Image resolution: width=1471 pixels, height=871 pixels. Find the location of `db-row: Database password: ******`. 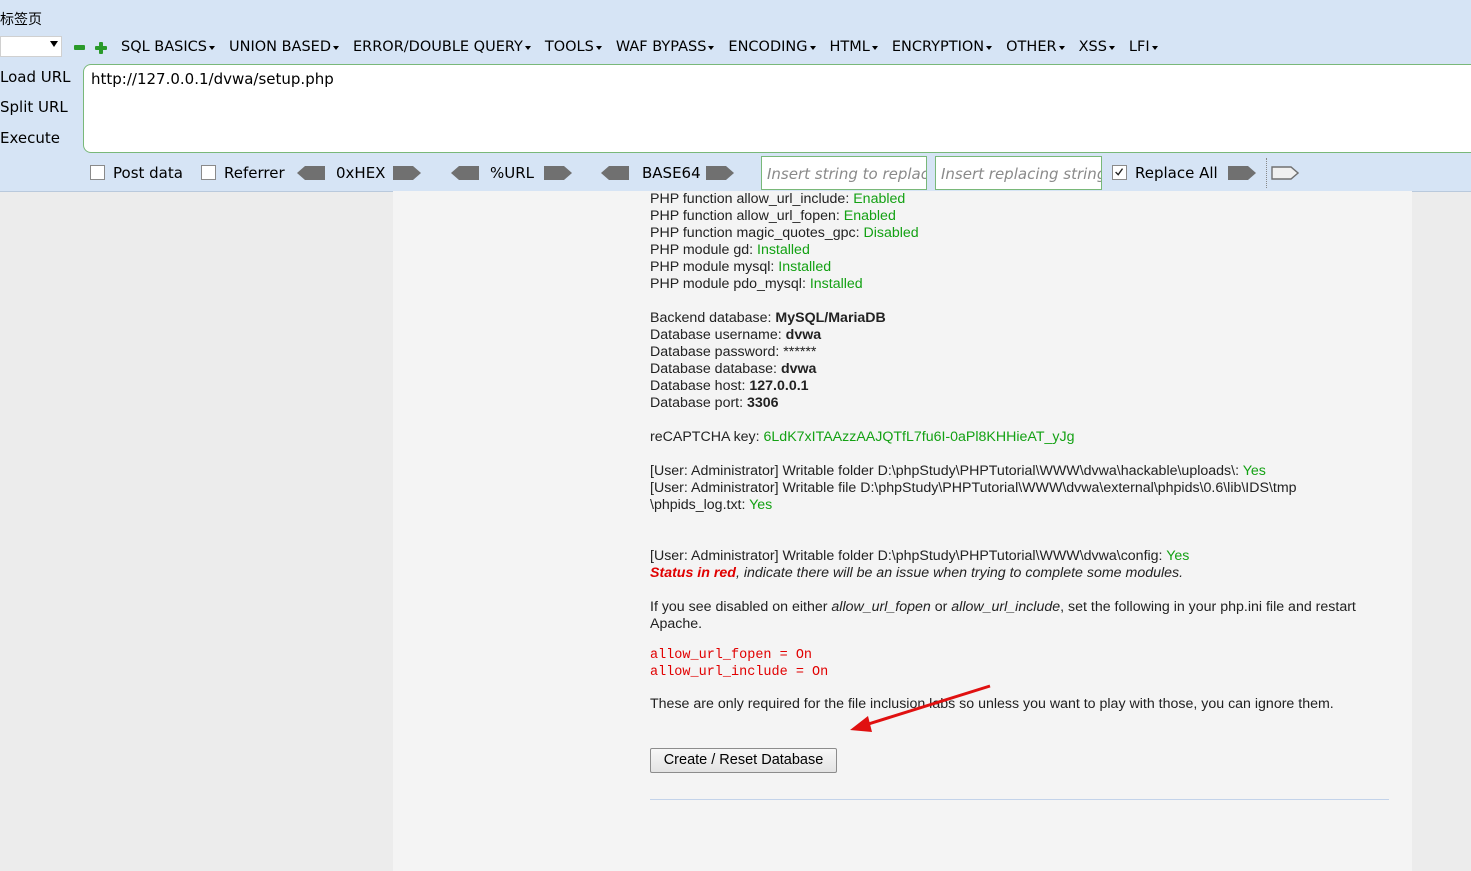

db-row: Database password: ****** is located at coordinates (733, 352).